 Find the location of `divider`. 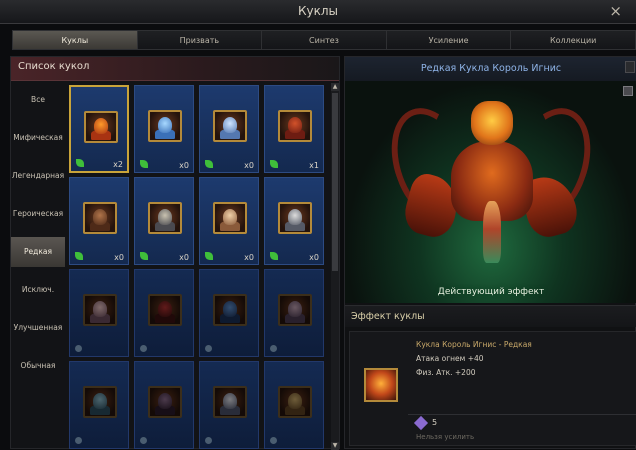

divider is located at coordinates (522, 414).